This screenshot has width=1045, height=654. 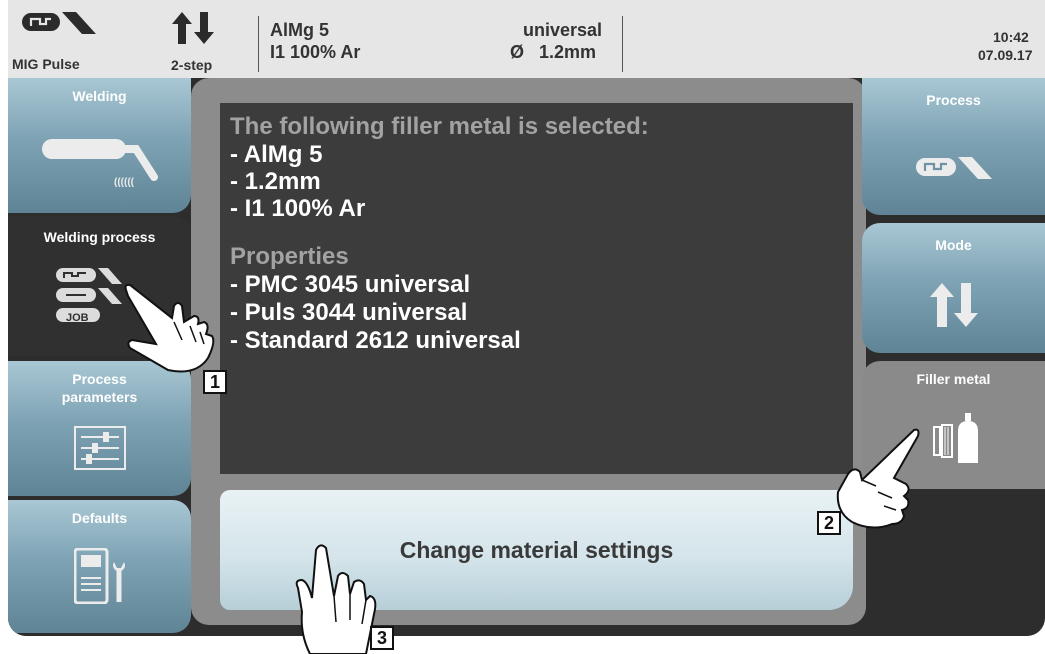 What do you see at coordinates (953, 100) in the screenshot?
I see `process-button-label: Process` at bounding box center [953, 100].